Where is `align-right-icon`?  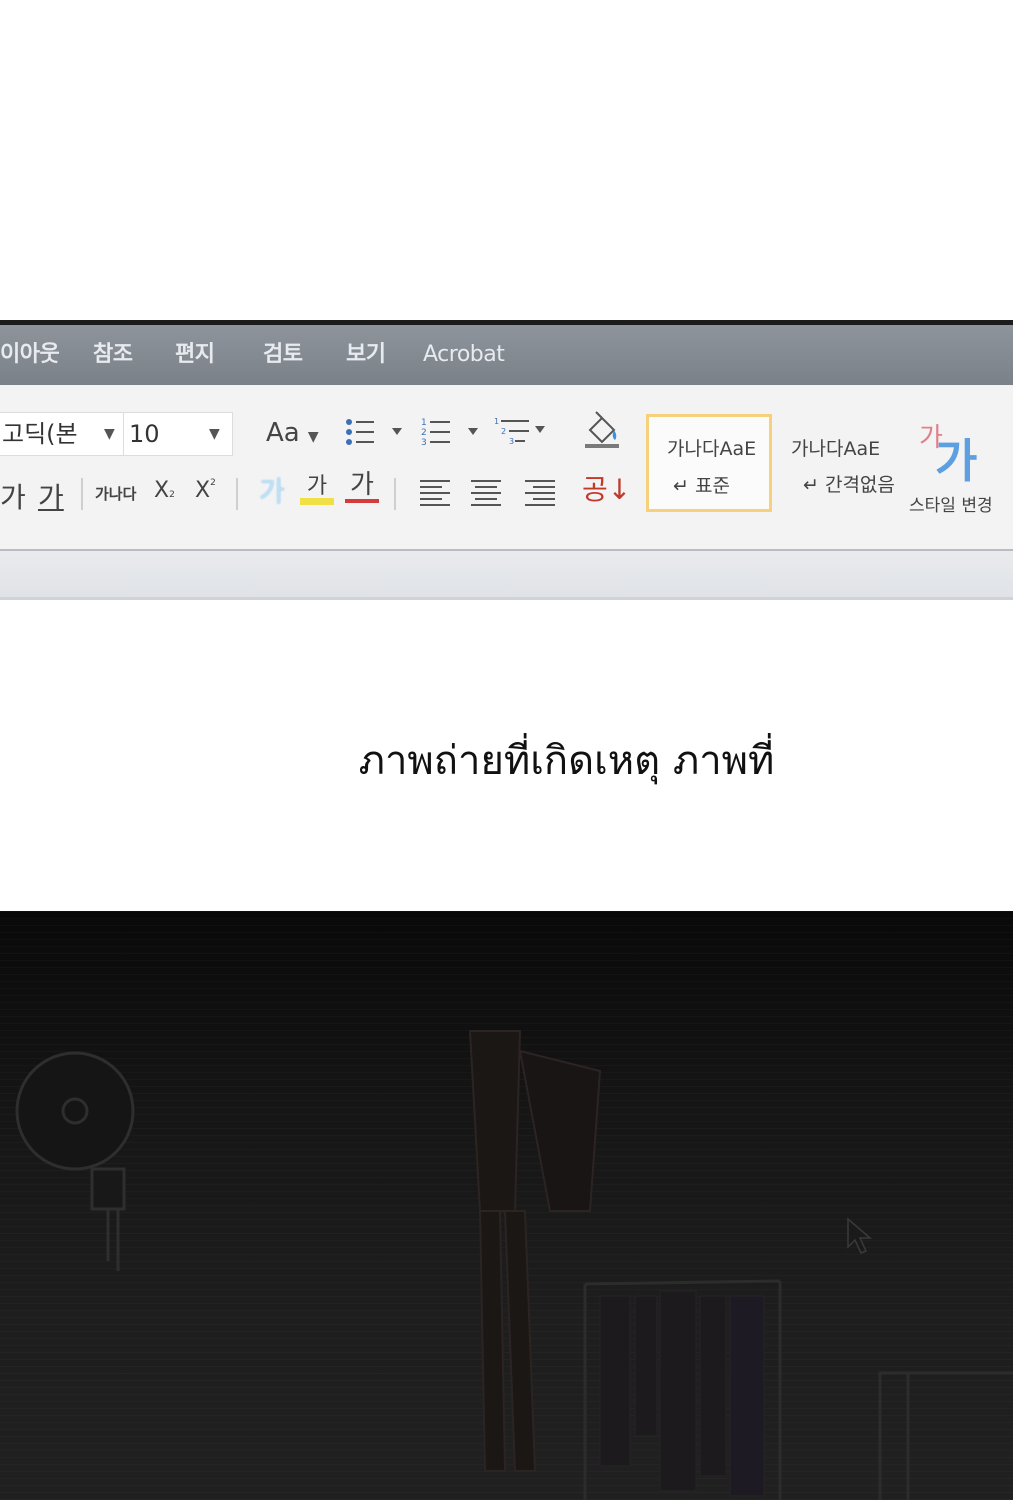 align-right-icon is located at coordinates (540, 493).